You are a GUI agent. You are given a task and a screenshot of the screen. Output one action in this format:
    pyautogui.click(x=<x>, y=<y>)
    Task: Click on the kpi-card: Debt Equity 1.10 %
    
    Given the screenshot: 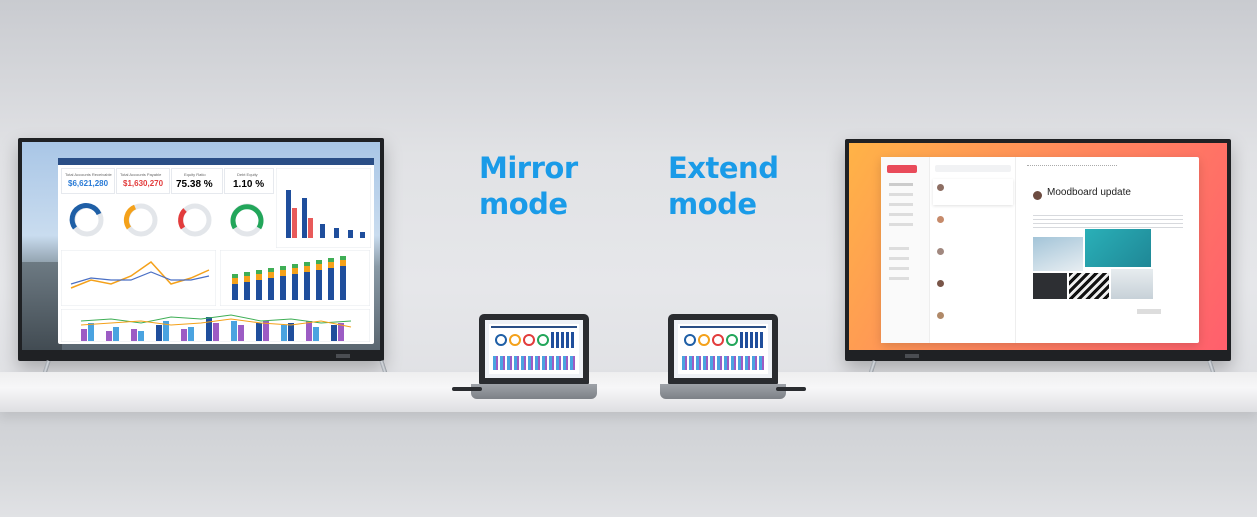 What is the action you would take?
    pyautogui.click(x=249, y=181)
    